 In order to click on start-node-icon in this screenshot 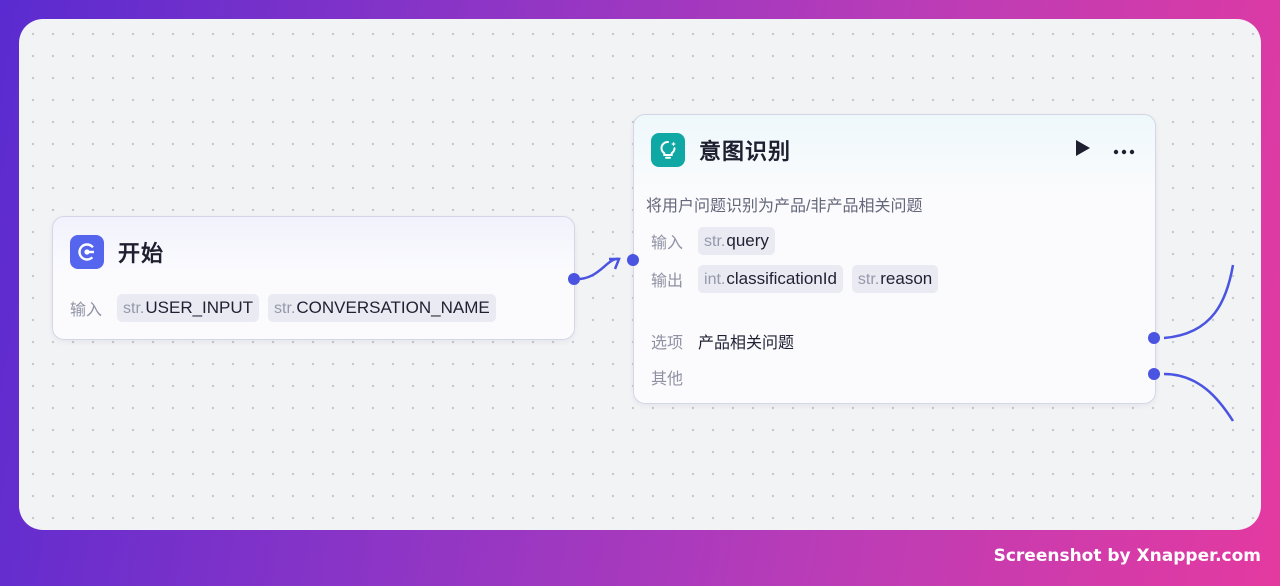, I will do `click(87, 252)`.